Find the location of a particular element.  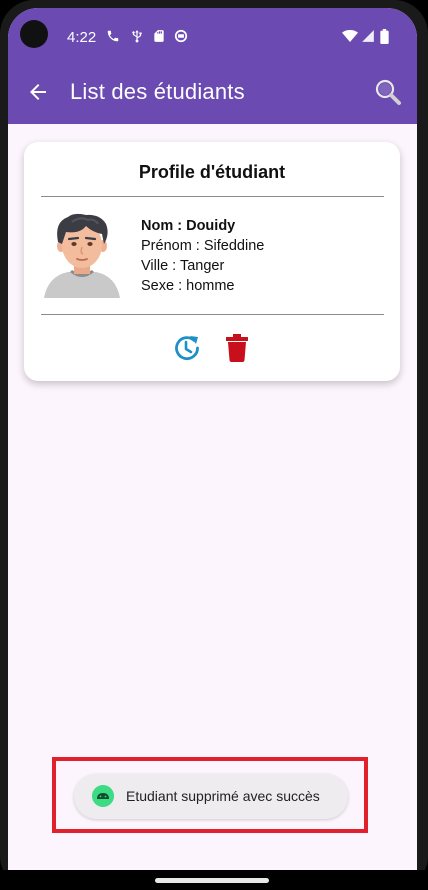

wifi-icon is located at coordinates (350, 36).